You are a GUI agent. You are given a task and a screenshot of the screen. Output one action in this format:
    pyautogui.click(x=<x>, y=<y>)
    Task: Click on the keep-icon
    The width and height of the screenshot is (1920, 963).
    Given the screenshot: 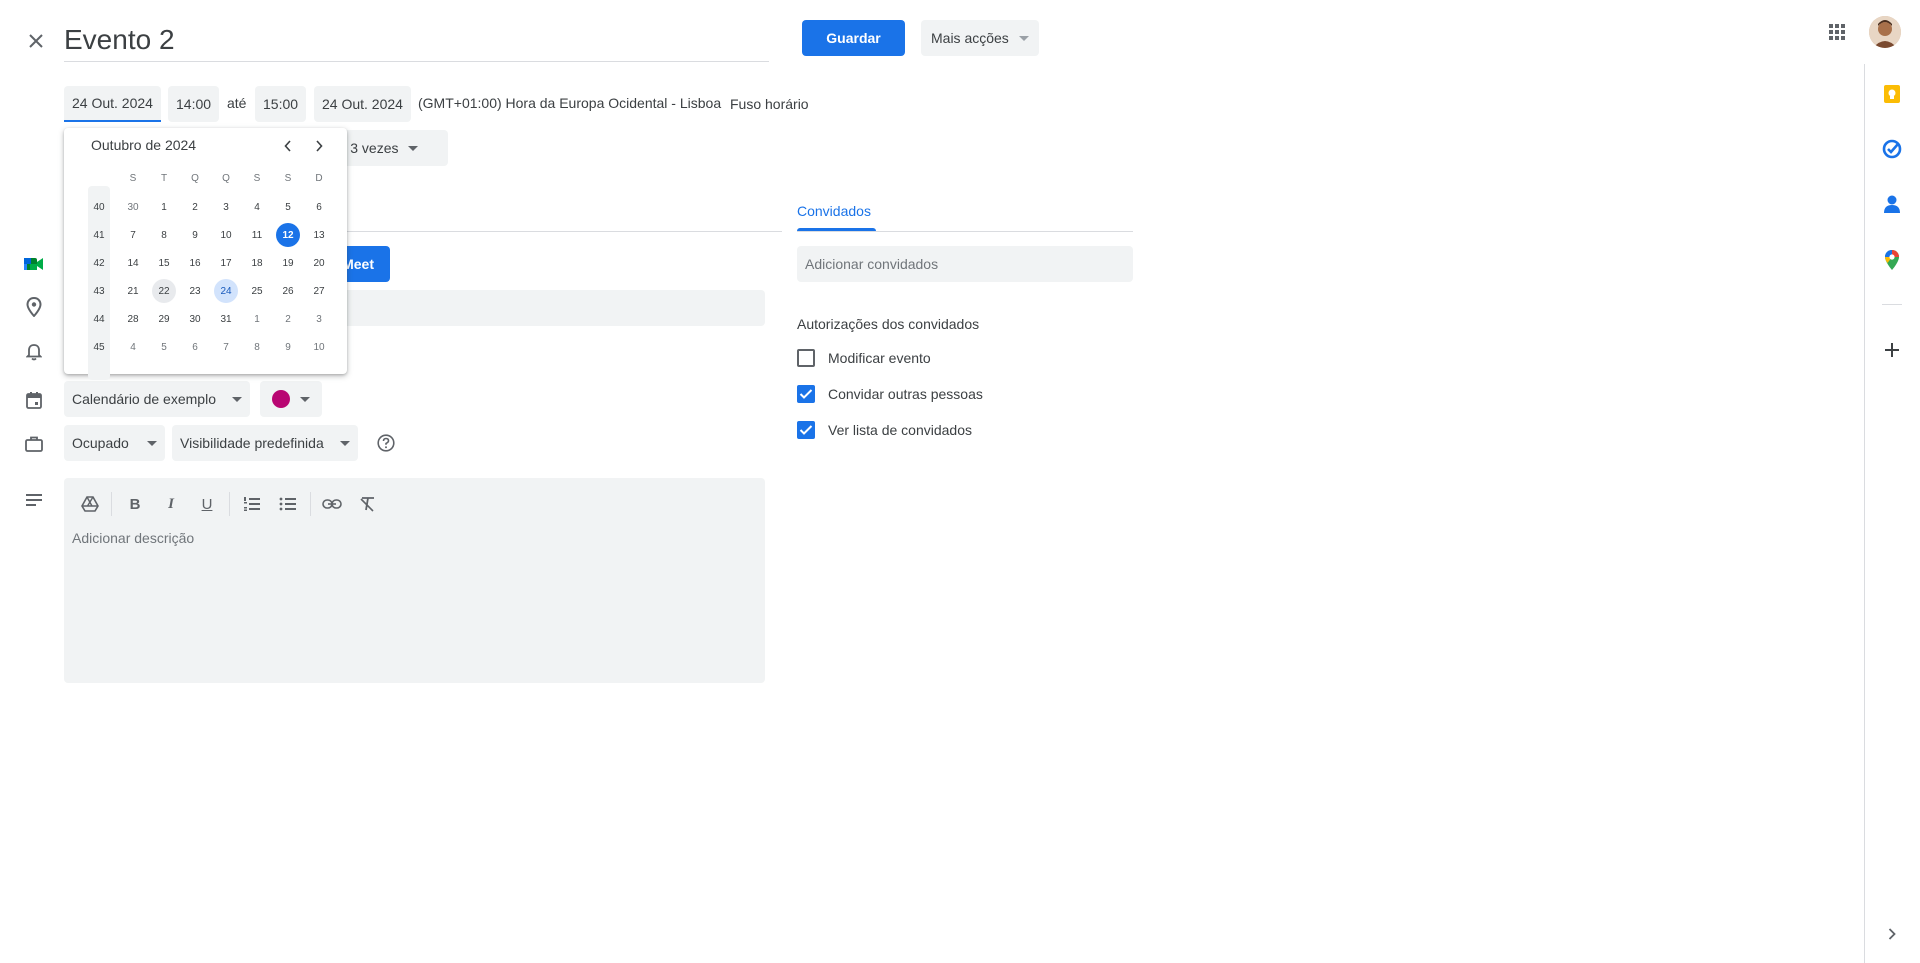 What is the action you would take?
    pyautogui.click(x=1892, y=94)
    